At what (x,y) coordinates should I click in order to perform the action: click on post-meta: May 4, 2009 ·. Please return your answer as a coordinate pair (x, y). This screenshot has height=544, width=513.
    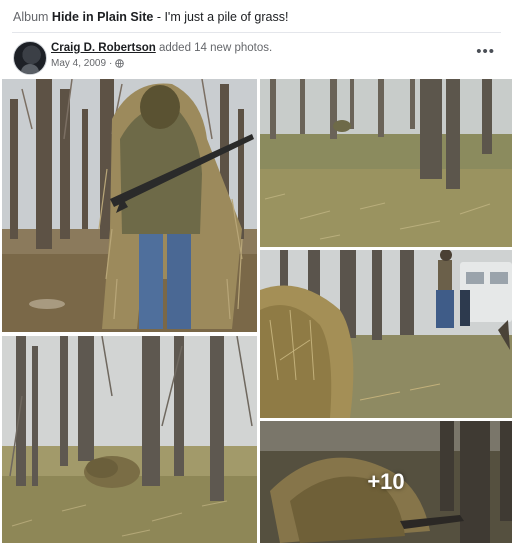
    Looking at the image, I should click on (88, 63).